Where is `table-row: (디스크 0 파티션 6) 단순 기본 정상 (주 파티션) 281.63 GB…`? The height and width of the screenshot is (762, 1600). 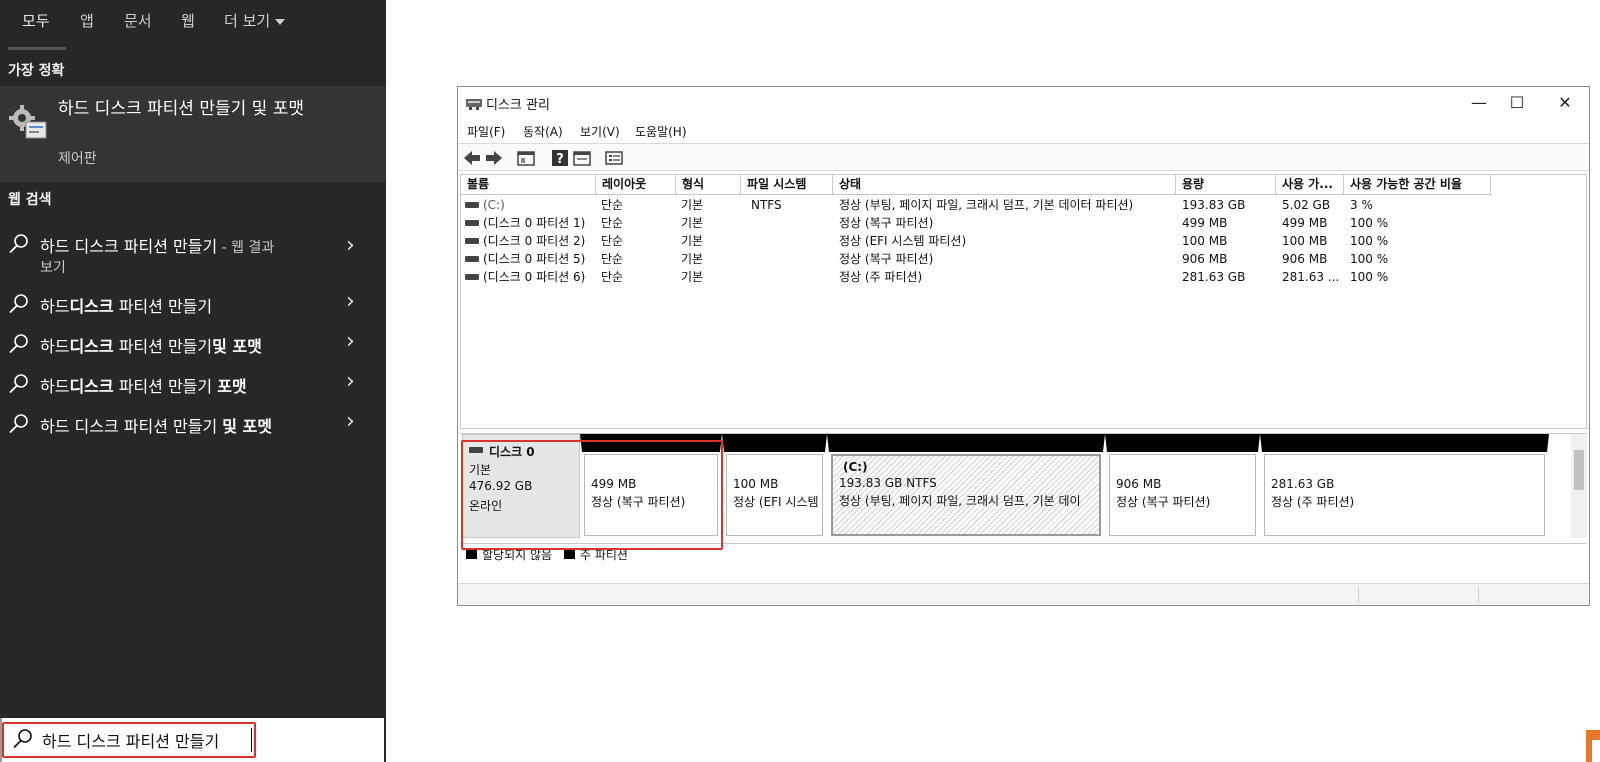 table-row: (디스크 0 파티션 6) 단순 기본 정상 (주 파티션) 281.63 GB… is located at coordinates (1023, 277).